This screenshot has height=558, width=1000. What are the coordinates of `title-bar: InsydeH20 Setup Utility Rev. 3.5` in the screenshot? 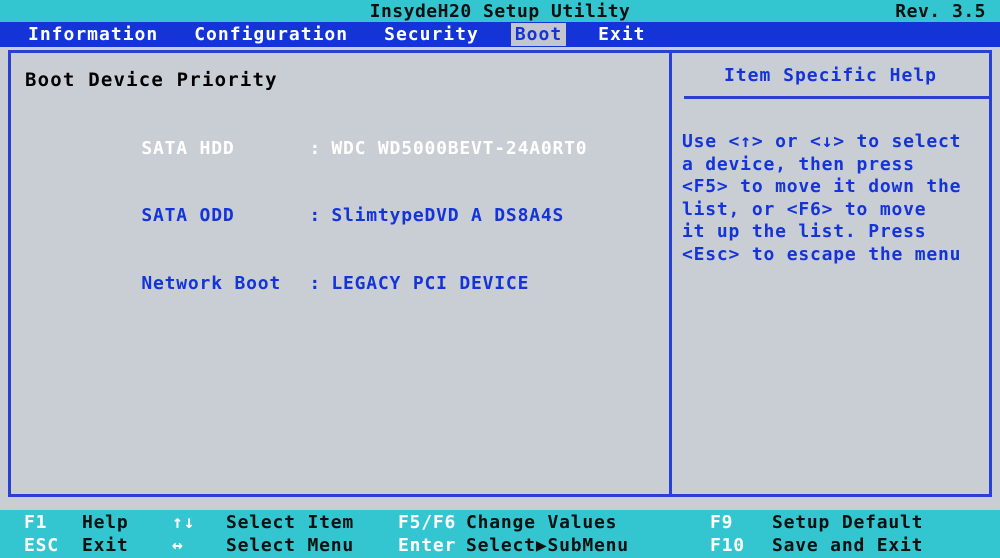 It's located at (500, 11).